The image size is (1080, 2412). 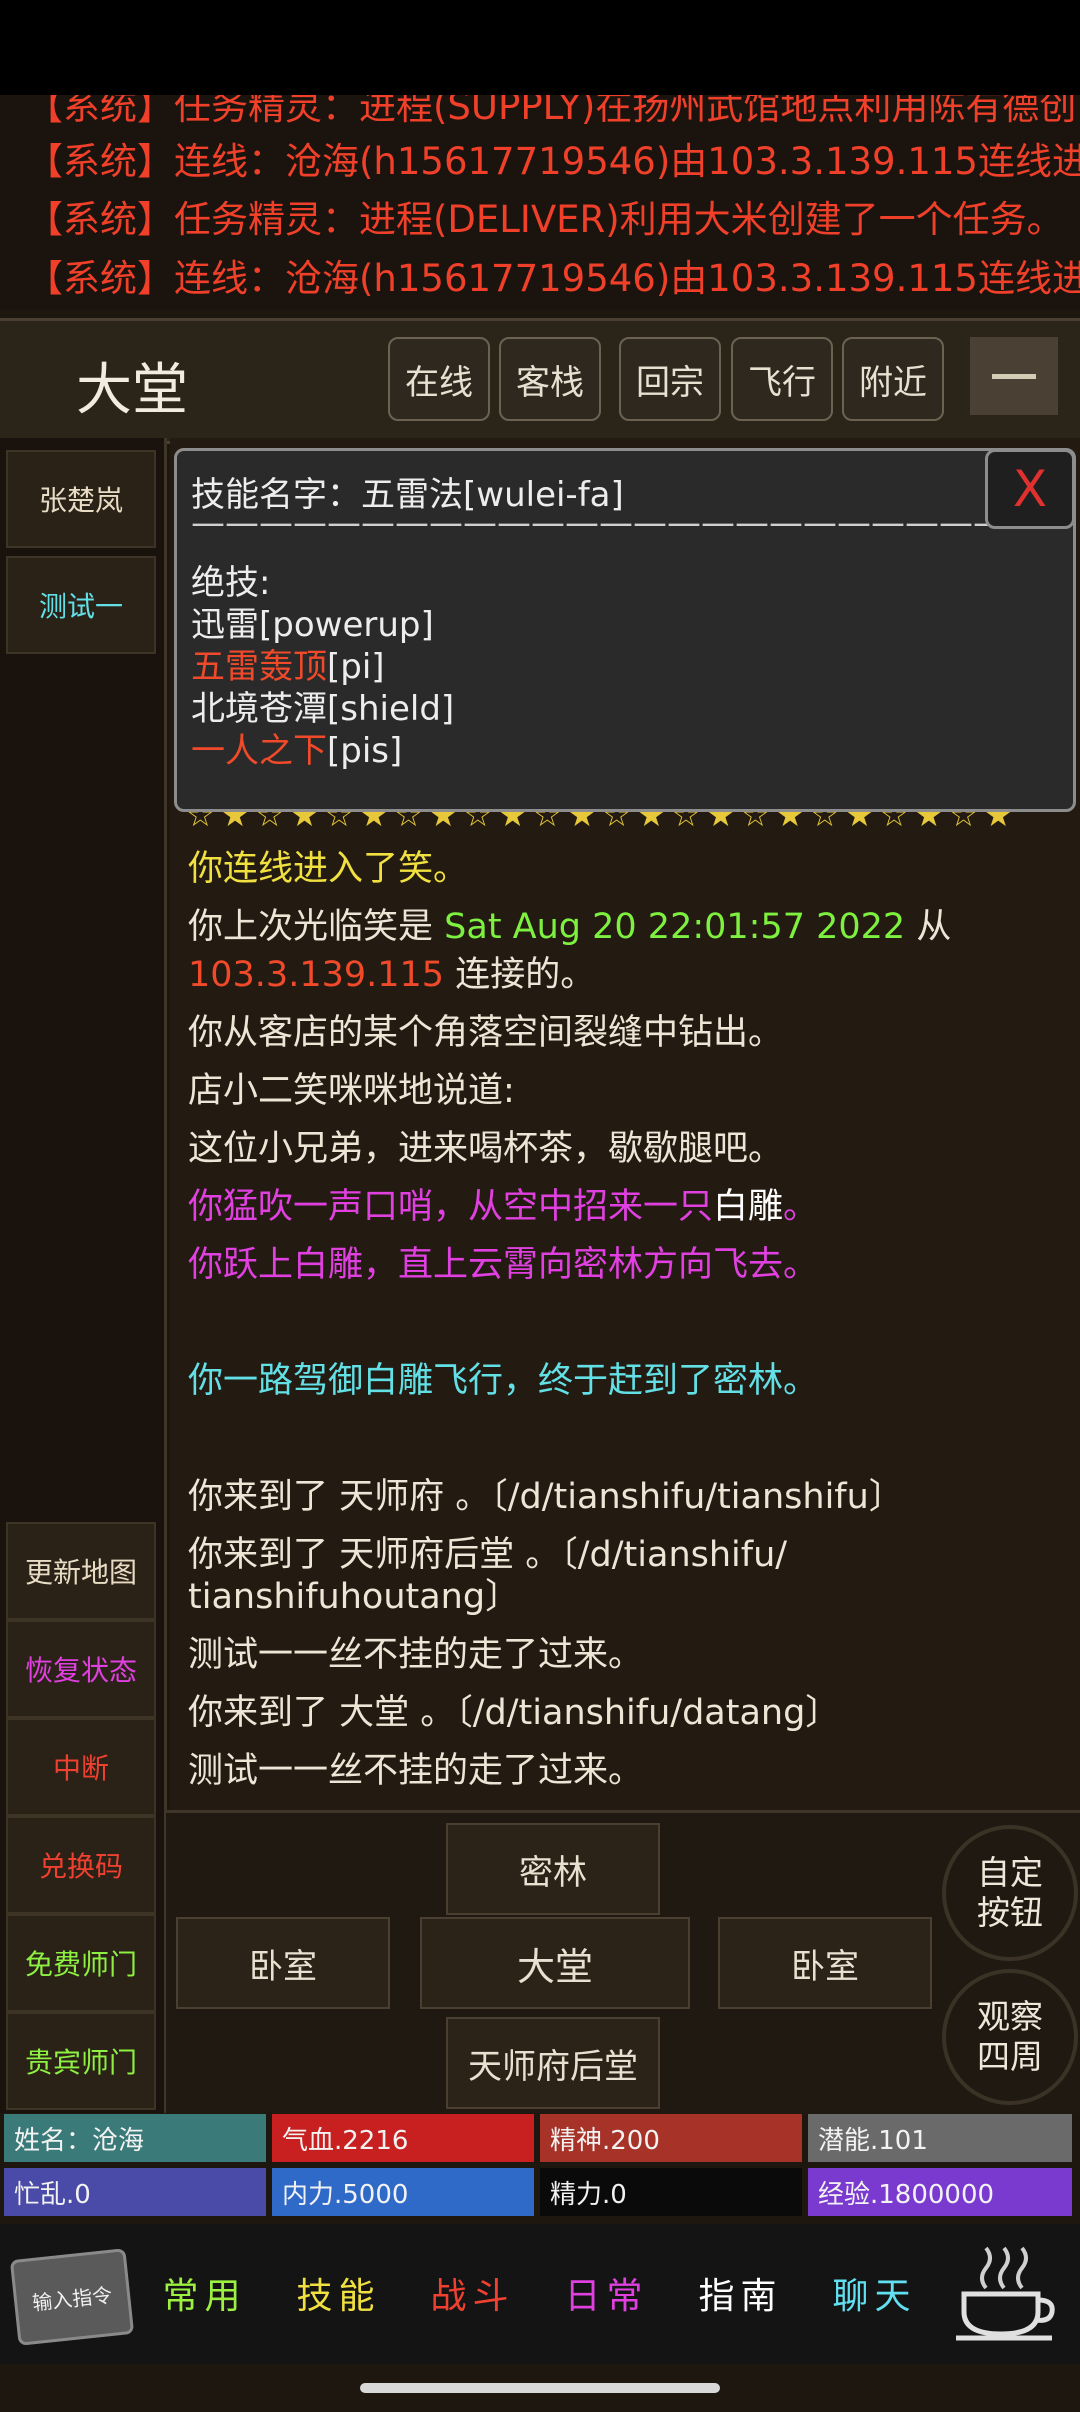 What do you see at coordinates (514, 1713) in the screenshot?
I see `log-line: 你来到了 大堂 。〔/d/tianshifu/datang〕` at bounding box center [514, 1713].